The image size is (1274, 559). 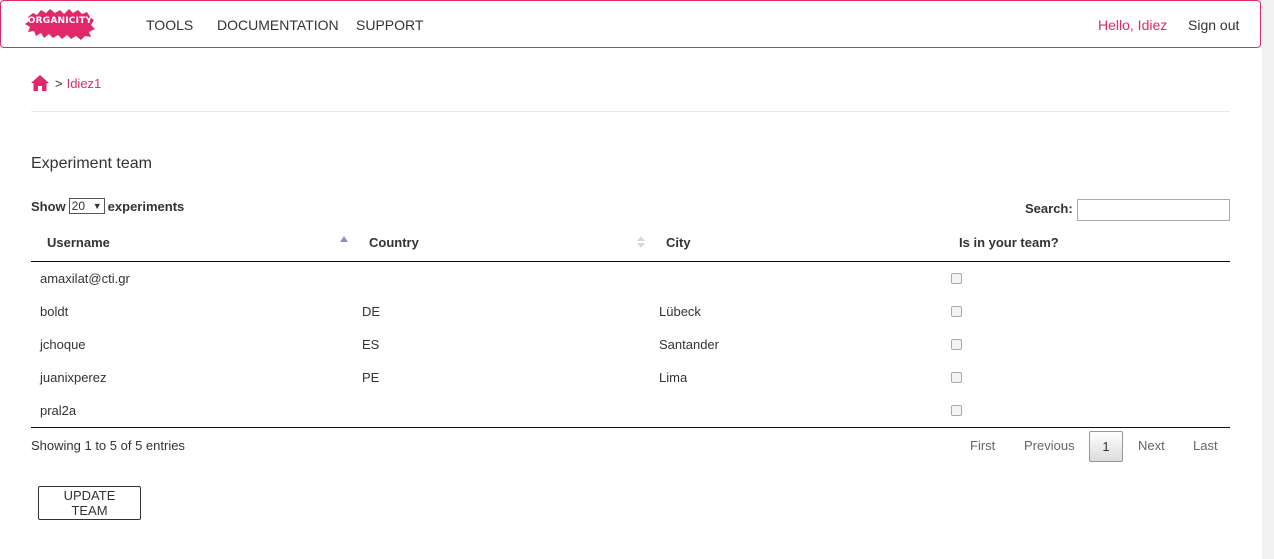 What do you see at coordinates (85, 278) in the screenshot?
I see `cell-username: amaxilat@cti.gr` at bounding box center [85, 278].